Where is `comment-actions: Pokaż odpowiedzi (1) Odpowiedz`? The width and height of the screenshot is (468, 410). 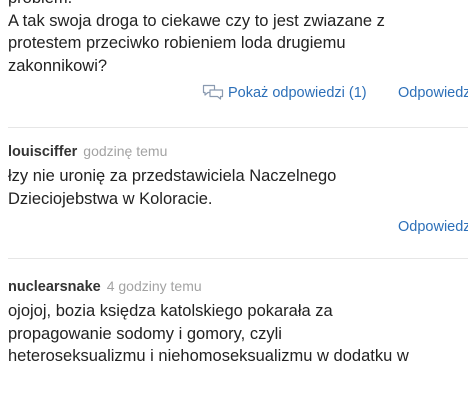
comment-actions: Pokaż odpowiedzi (1) Odpowiedz is located at coordinates (238, 94).